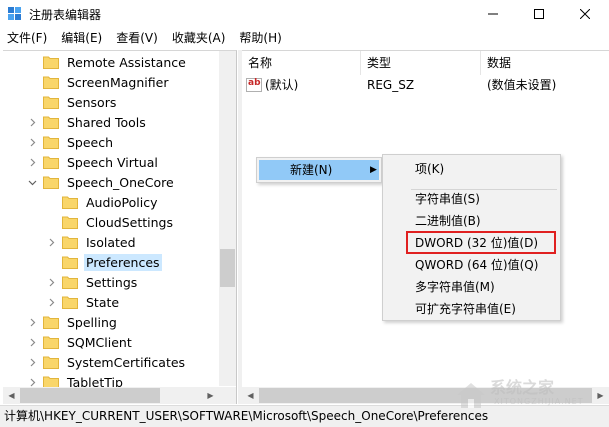  What do you see at coordinates (32, 182) in the screenshot?
I see `chevron-down-icon` at bounding box center [32, 182].